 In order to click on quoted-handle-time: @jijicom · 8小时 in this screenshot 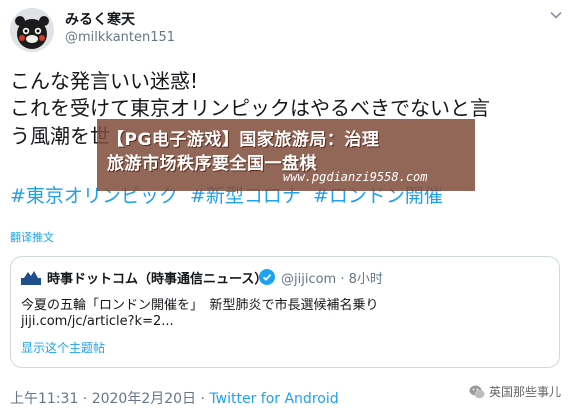, I will do `click(332, 279)`.